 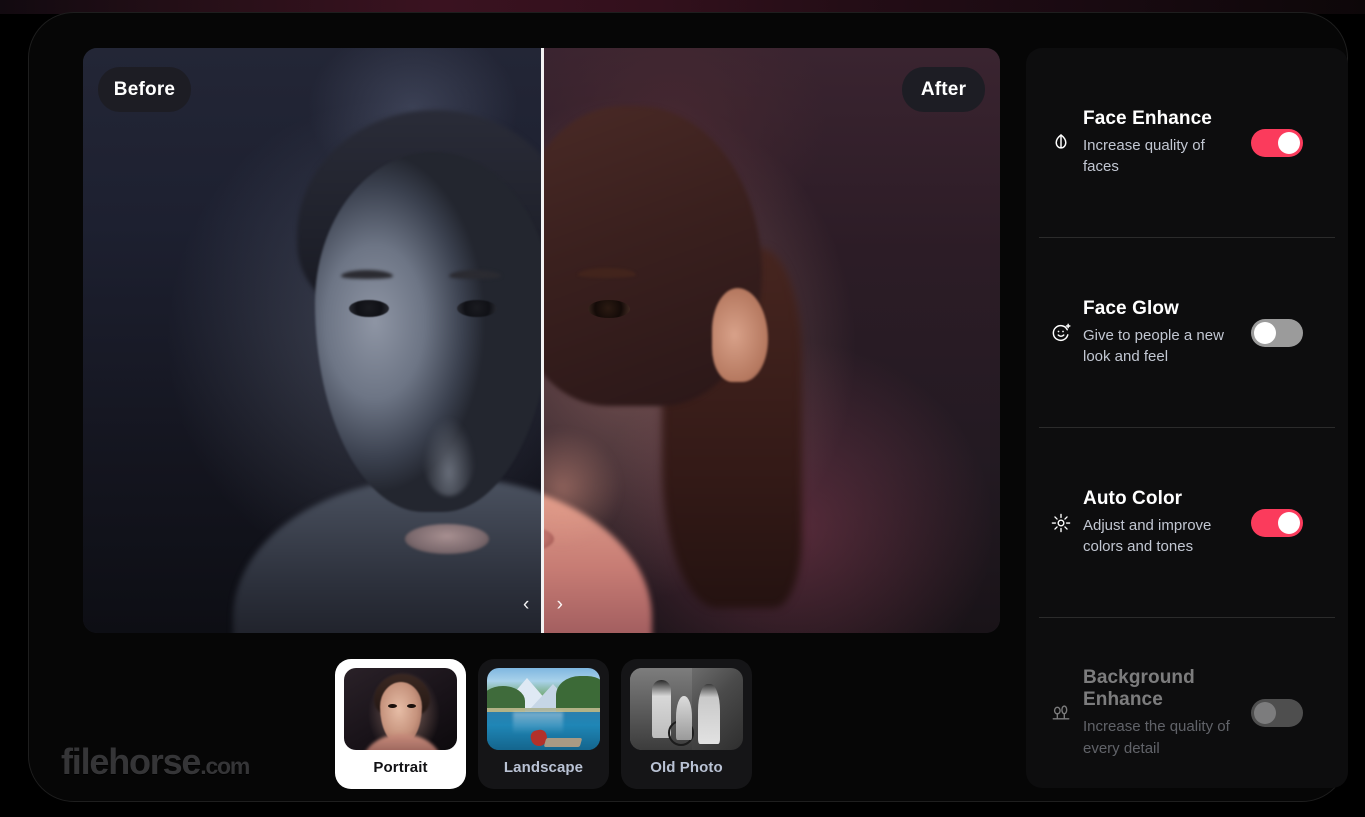 I want to click on option-description: Adjust and improve colors and tones, so click(x=1147, y=536).